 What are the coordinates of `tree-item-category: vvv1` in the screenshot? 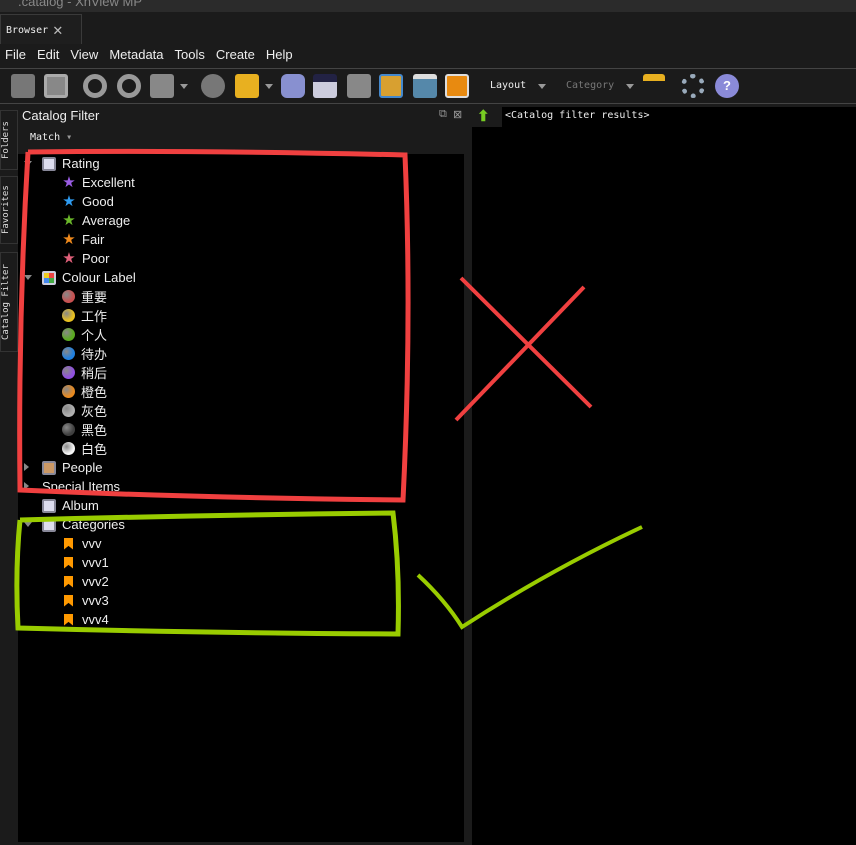 It's located at (85, 562).